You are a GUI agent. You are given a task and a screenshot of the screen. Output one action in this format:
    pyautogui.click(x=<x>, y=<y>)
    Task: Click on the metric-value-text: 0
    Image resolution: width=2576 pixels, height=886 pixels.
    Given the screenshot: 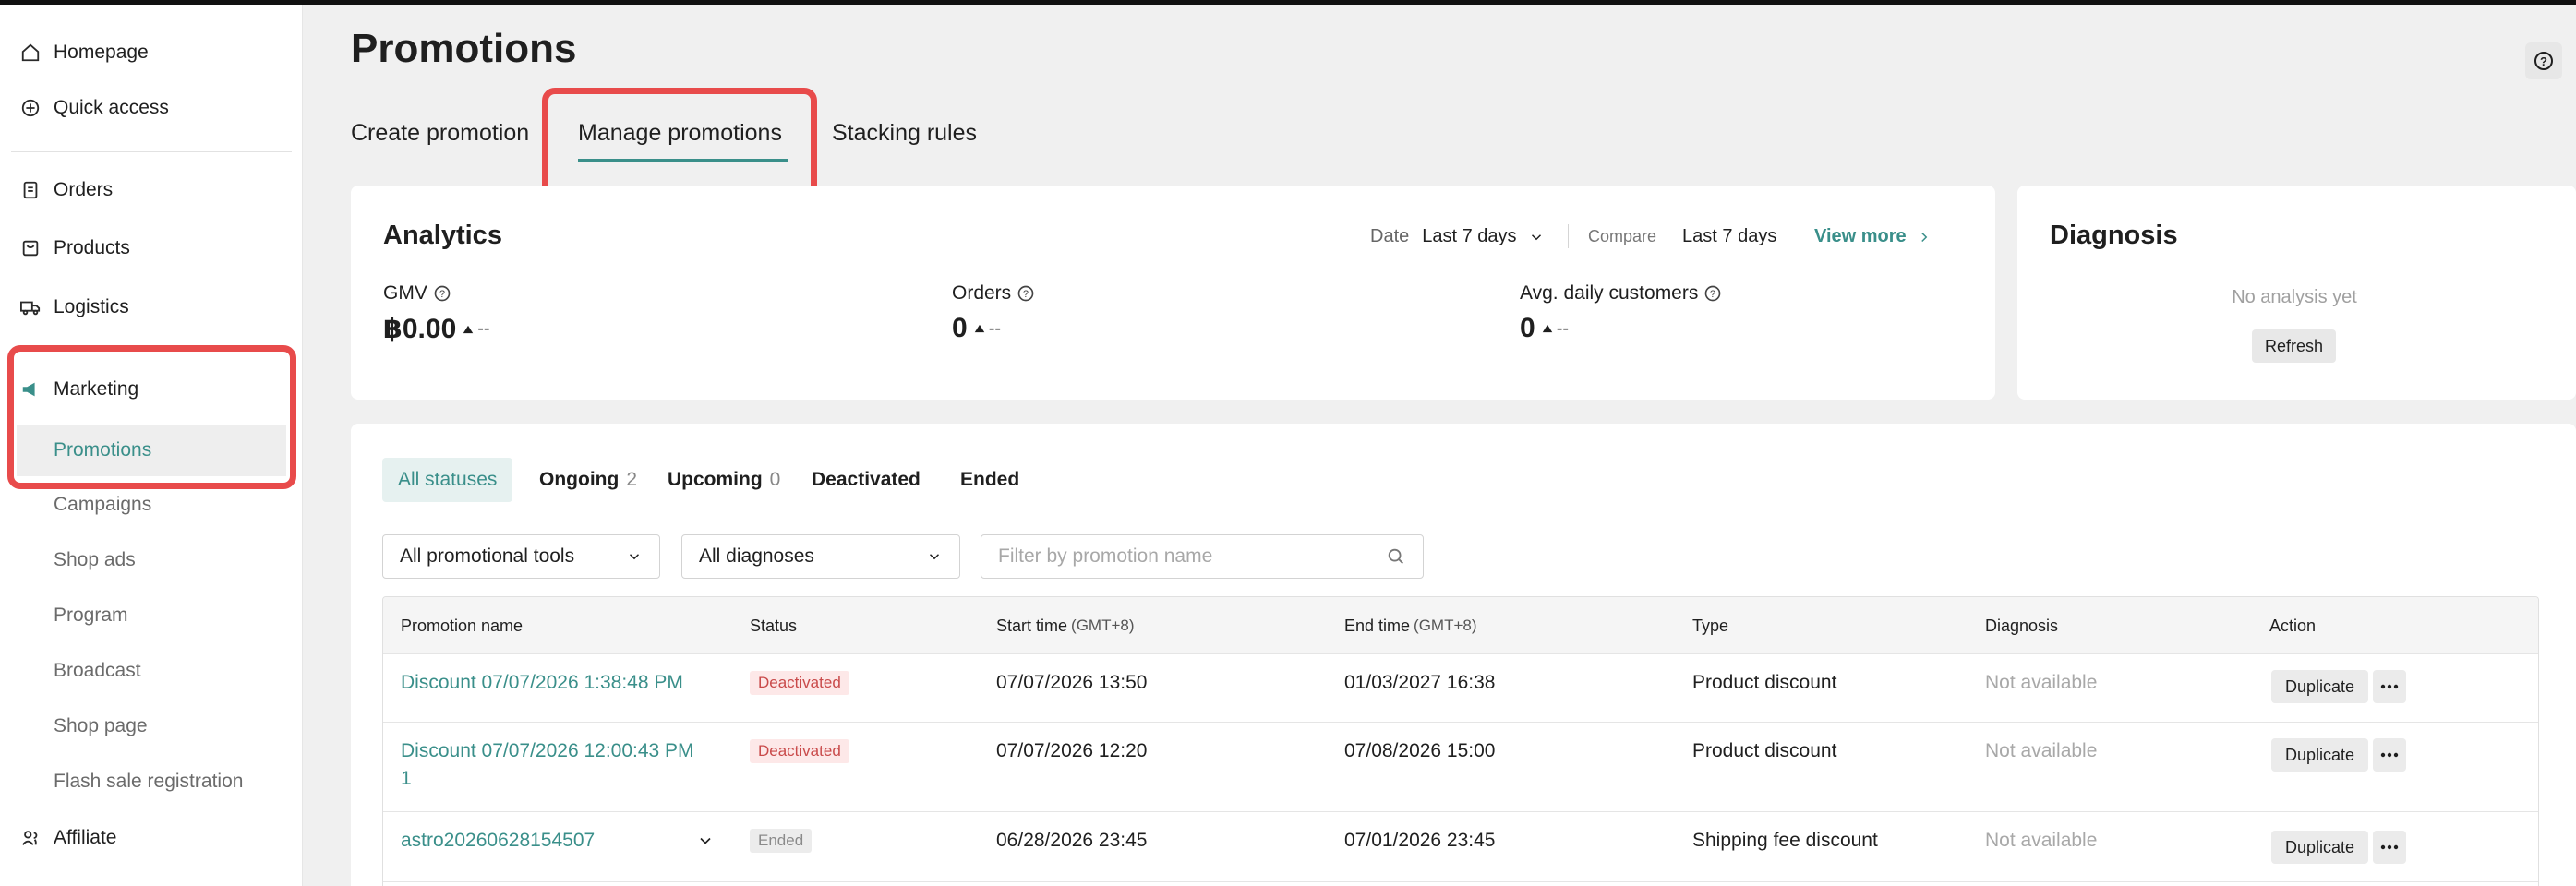 What is the action you would take?
    pyautogui.click(x=960, y=328)
    